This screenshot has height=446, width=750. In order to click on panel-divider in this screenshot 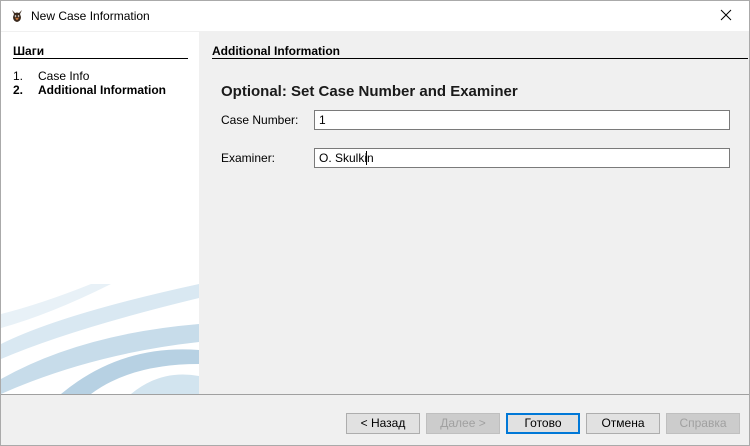, I will do `click(480, 58)`.